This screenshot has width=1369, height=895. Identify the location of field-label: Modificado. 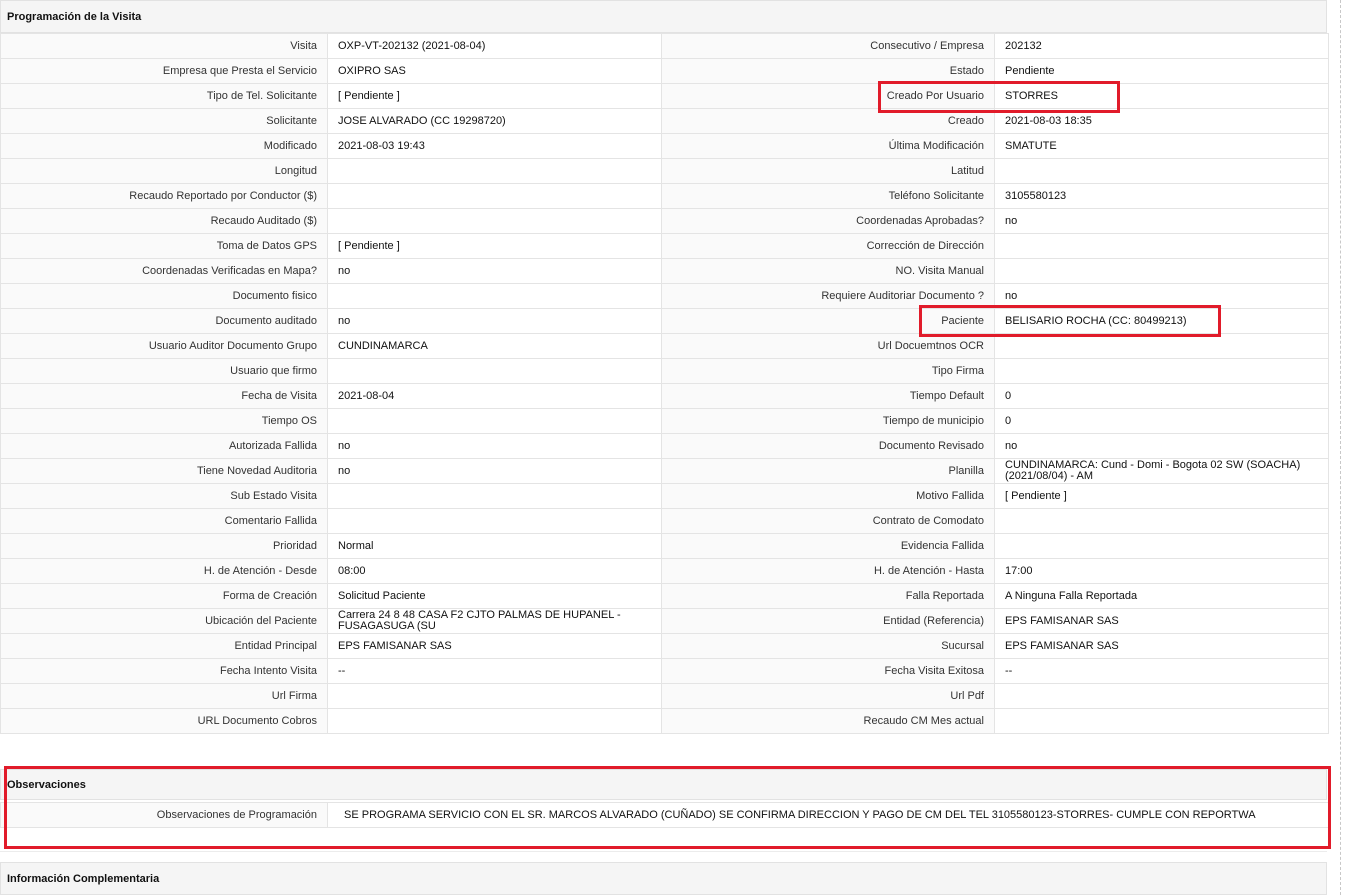
(164, 146).